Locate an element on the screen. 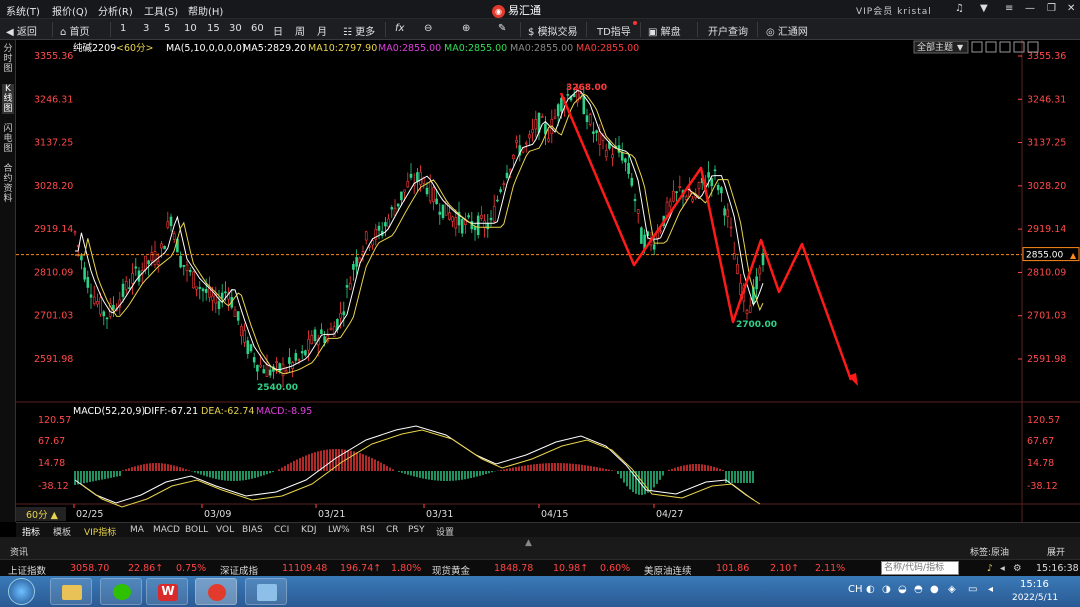 This screenshot has height=607, width=1080. tab-macd: MACD is located at coordinates (166, 530).